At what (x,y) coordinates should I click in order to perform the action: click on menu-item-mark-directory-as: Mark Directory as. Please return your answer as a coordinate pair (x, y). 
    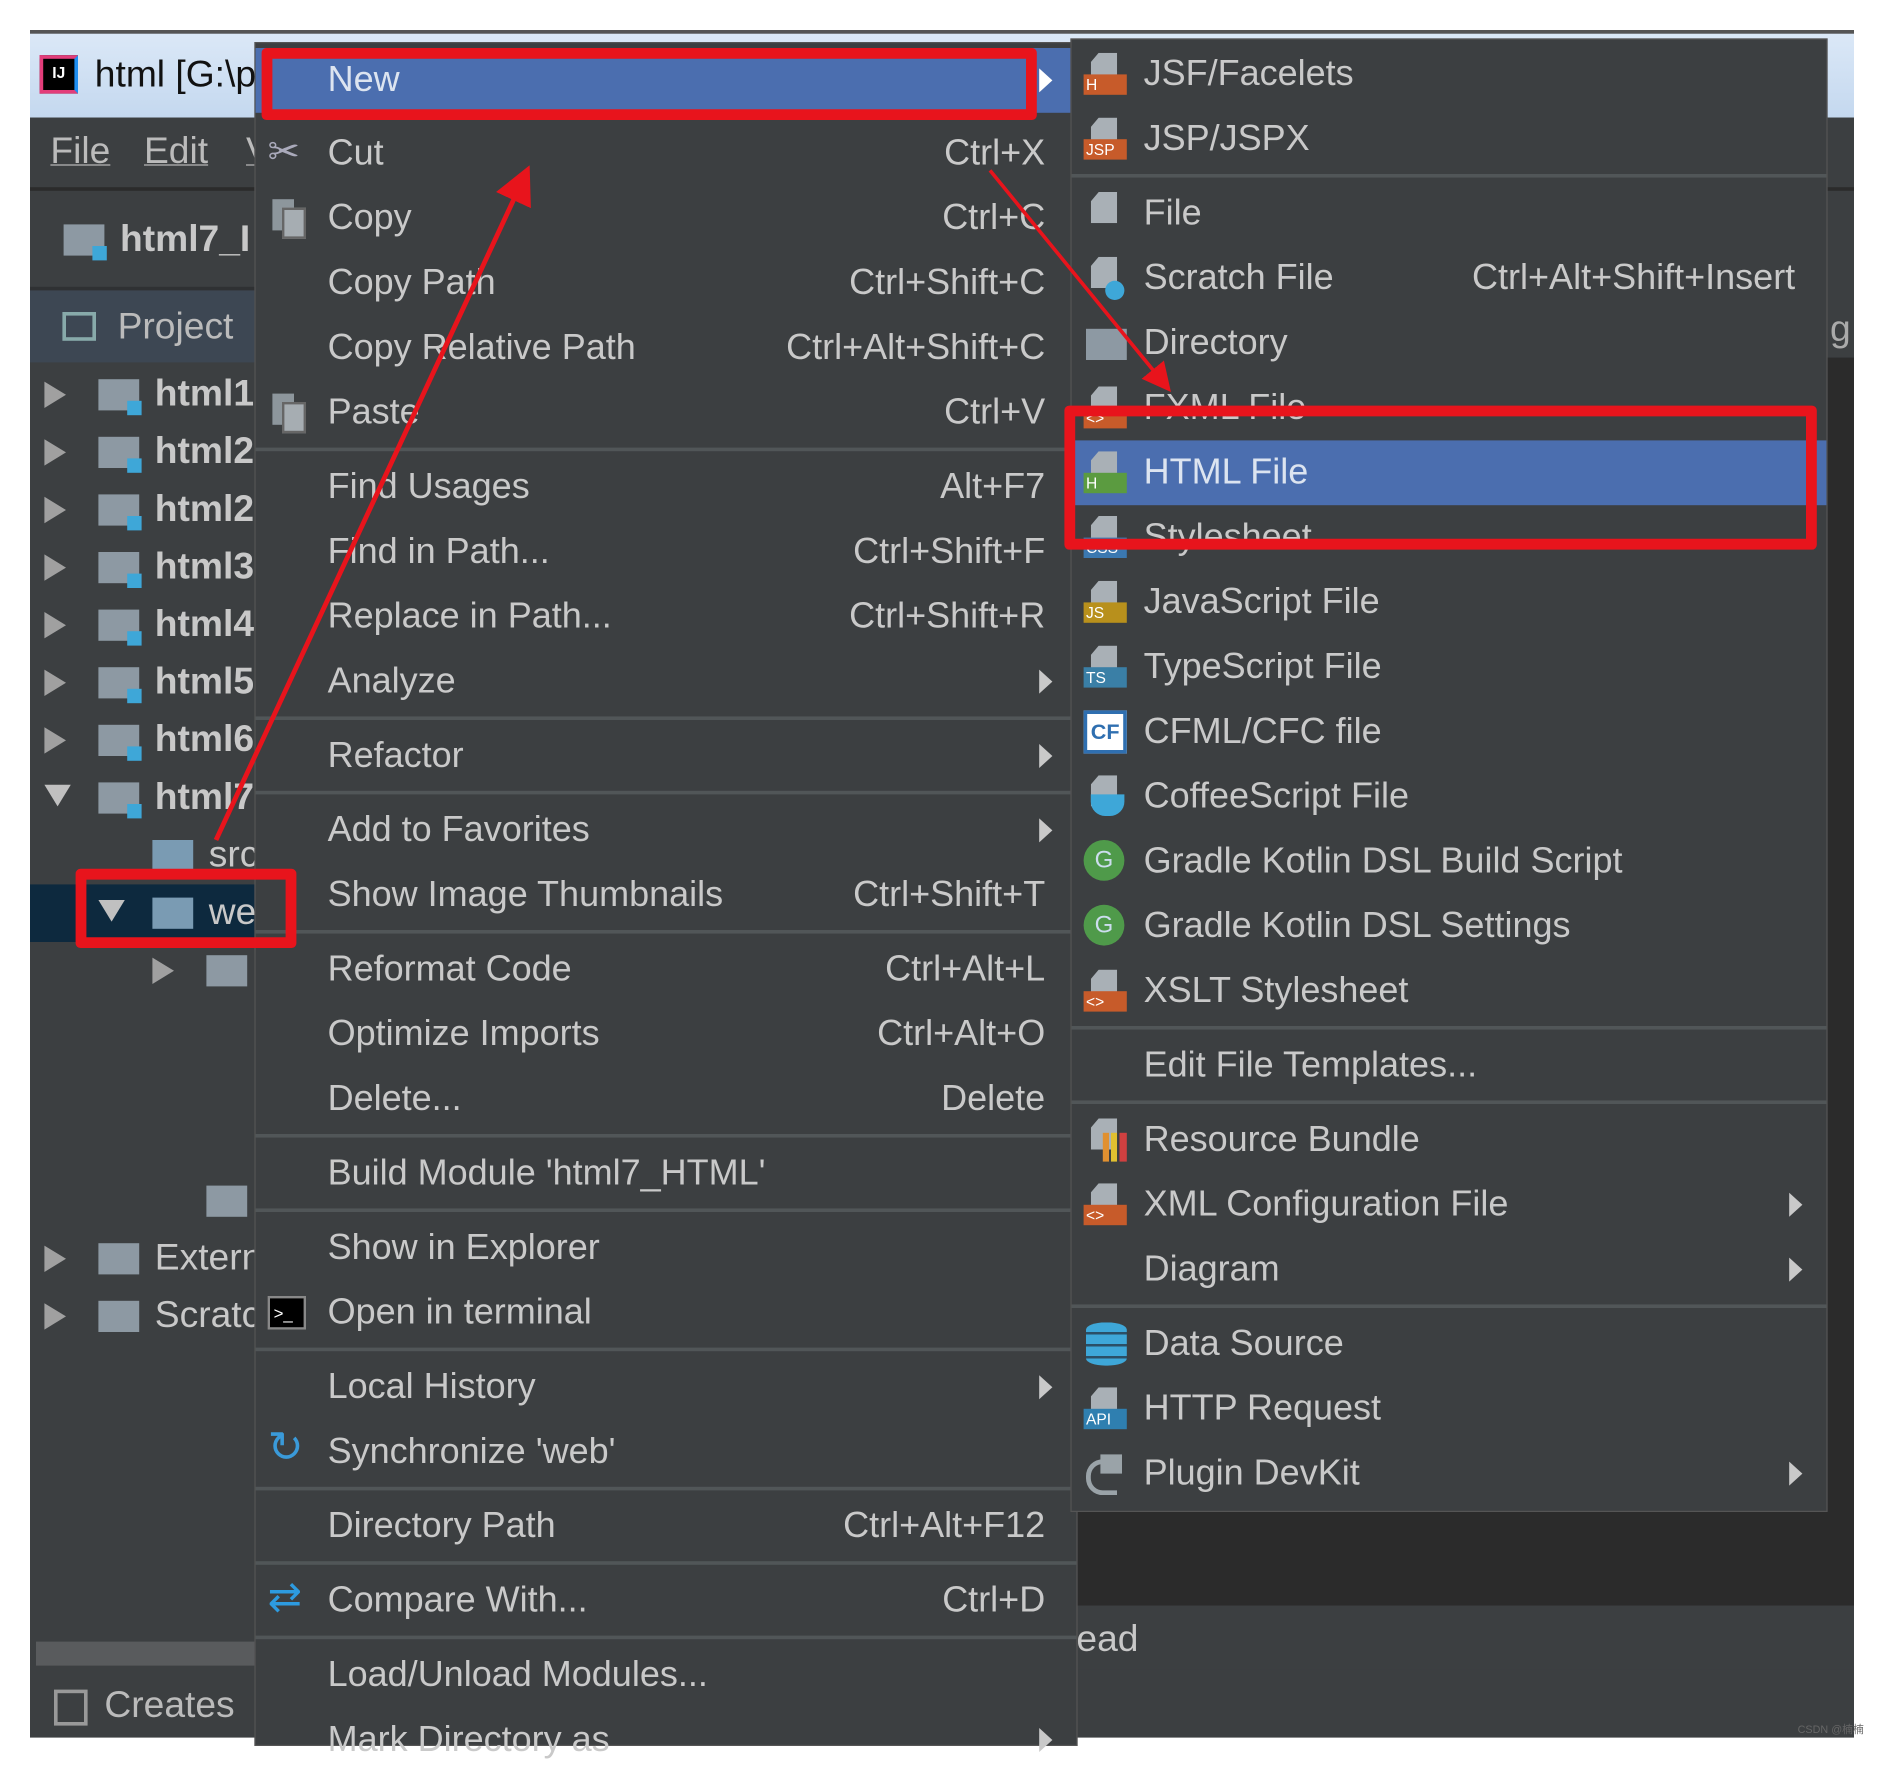
    Looking at the image, I should click on (666, 1740).